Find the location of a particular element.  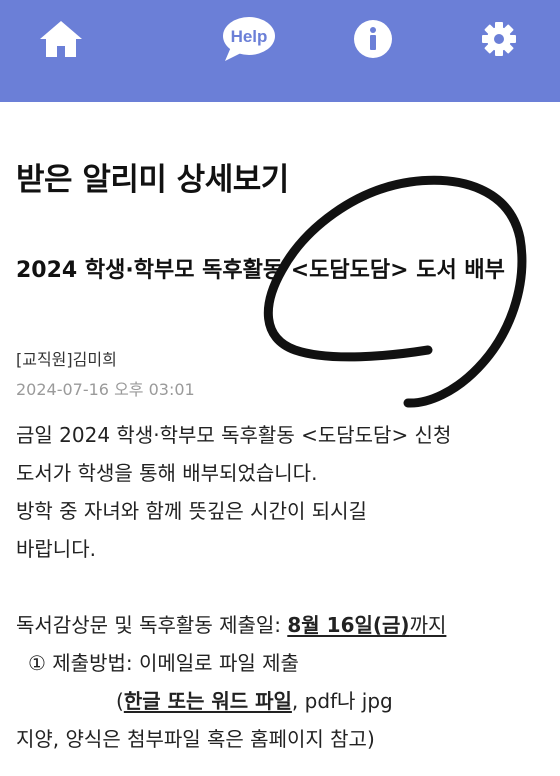

help-icon: Help is located at coordinates (249, 39).